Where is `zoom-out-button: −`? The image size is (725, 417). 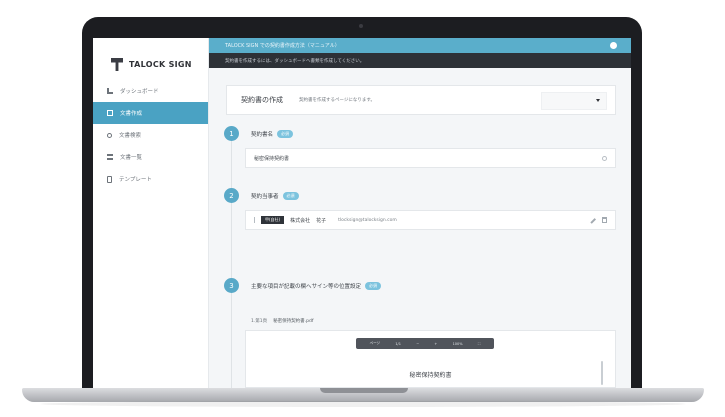
zoom-out-button: − is located at coordinates (417, 344).